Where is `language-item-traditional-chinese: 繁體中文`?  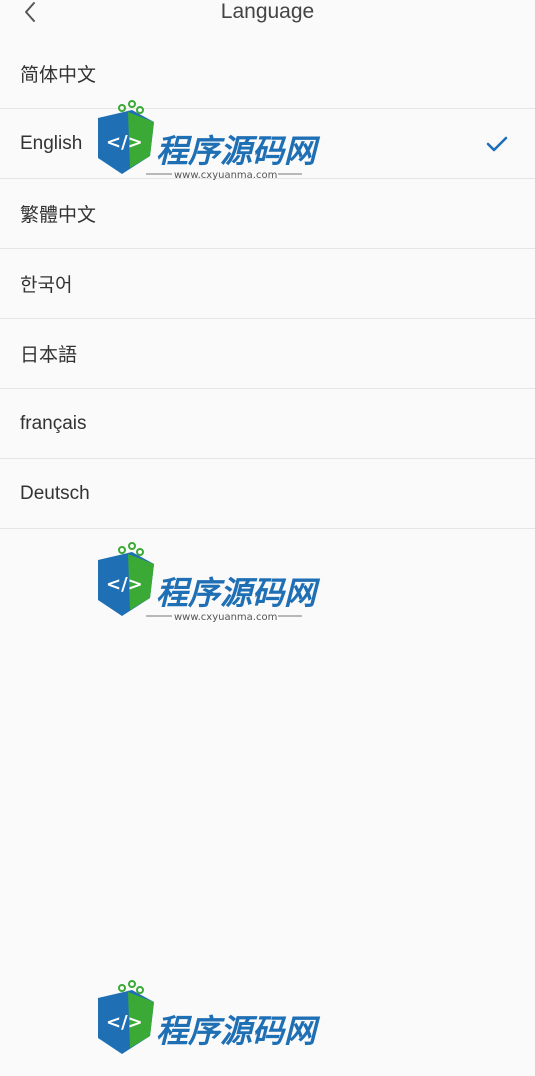 language-item-traditional-chinese: 繁體中文 is located at coordinates (267, 214).